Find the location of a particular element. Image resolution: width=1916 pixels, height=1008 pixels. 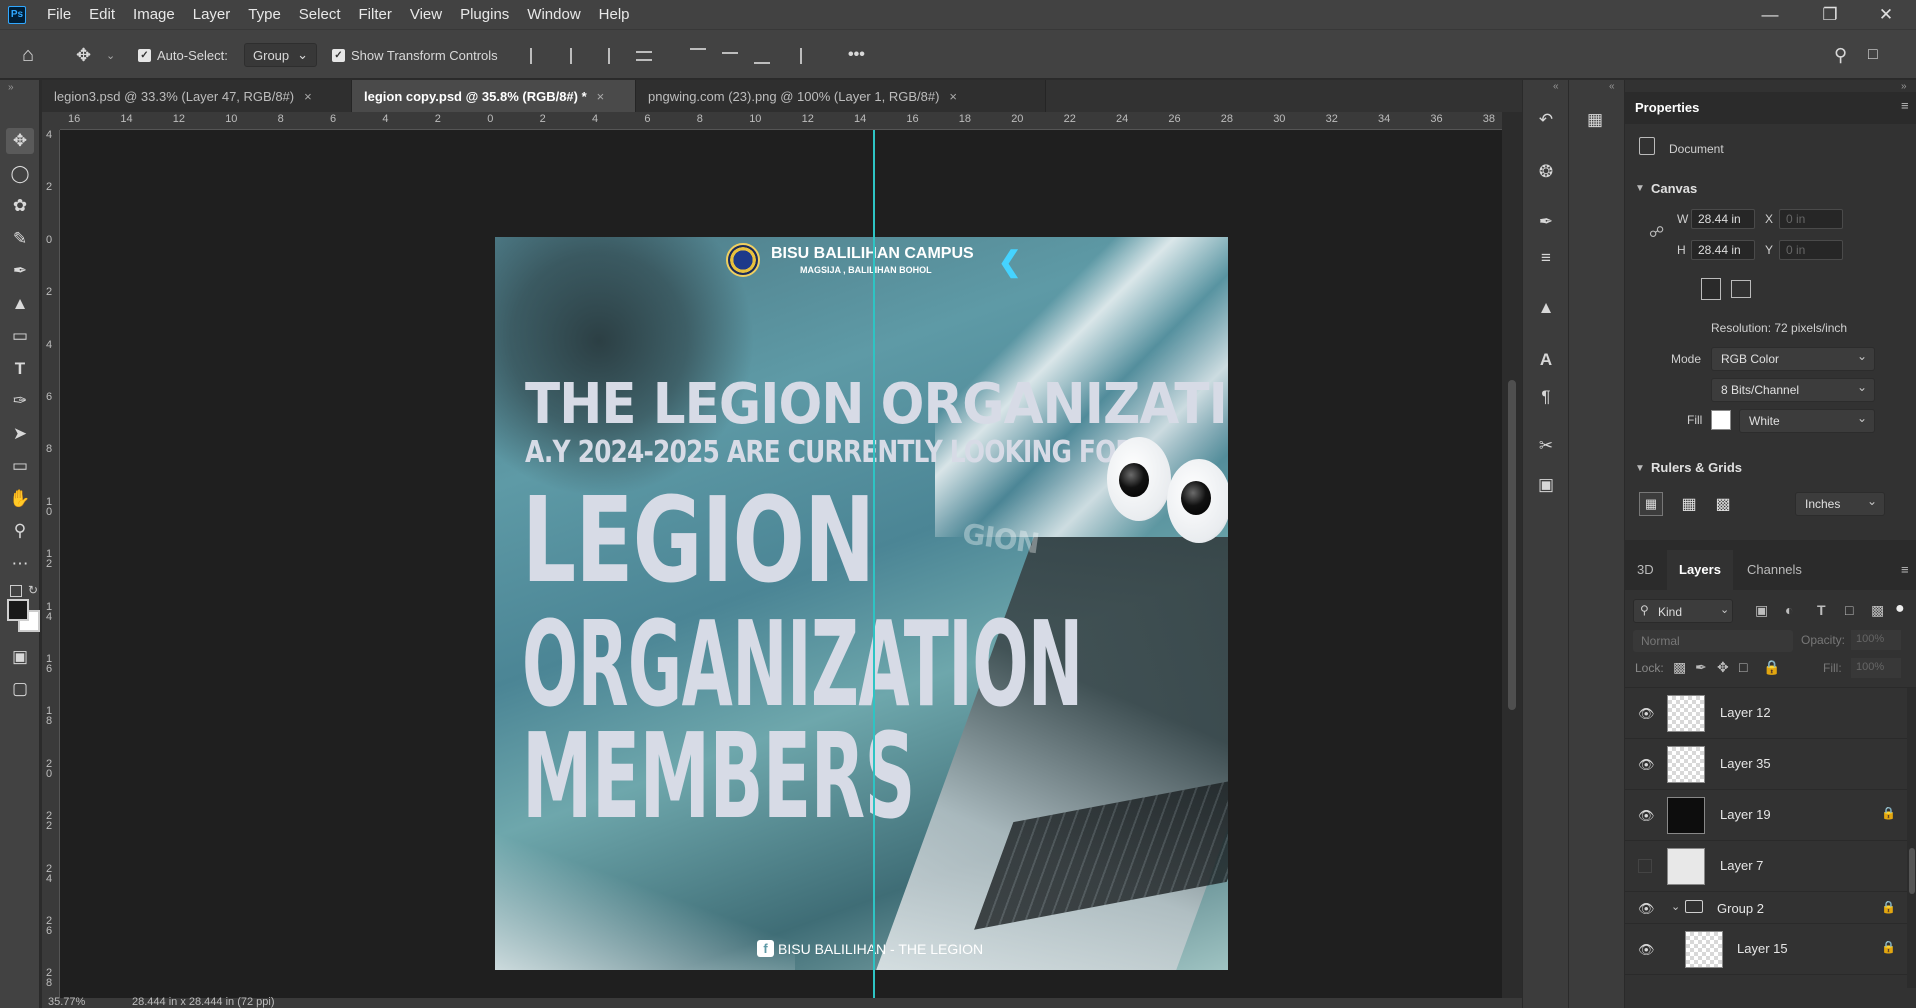

marquee-tool-icon: ◯ is located at coordinates (20, 174).